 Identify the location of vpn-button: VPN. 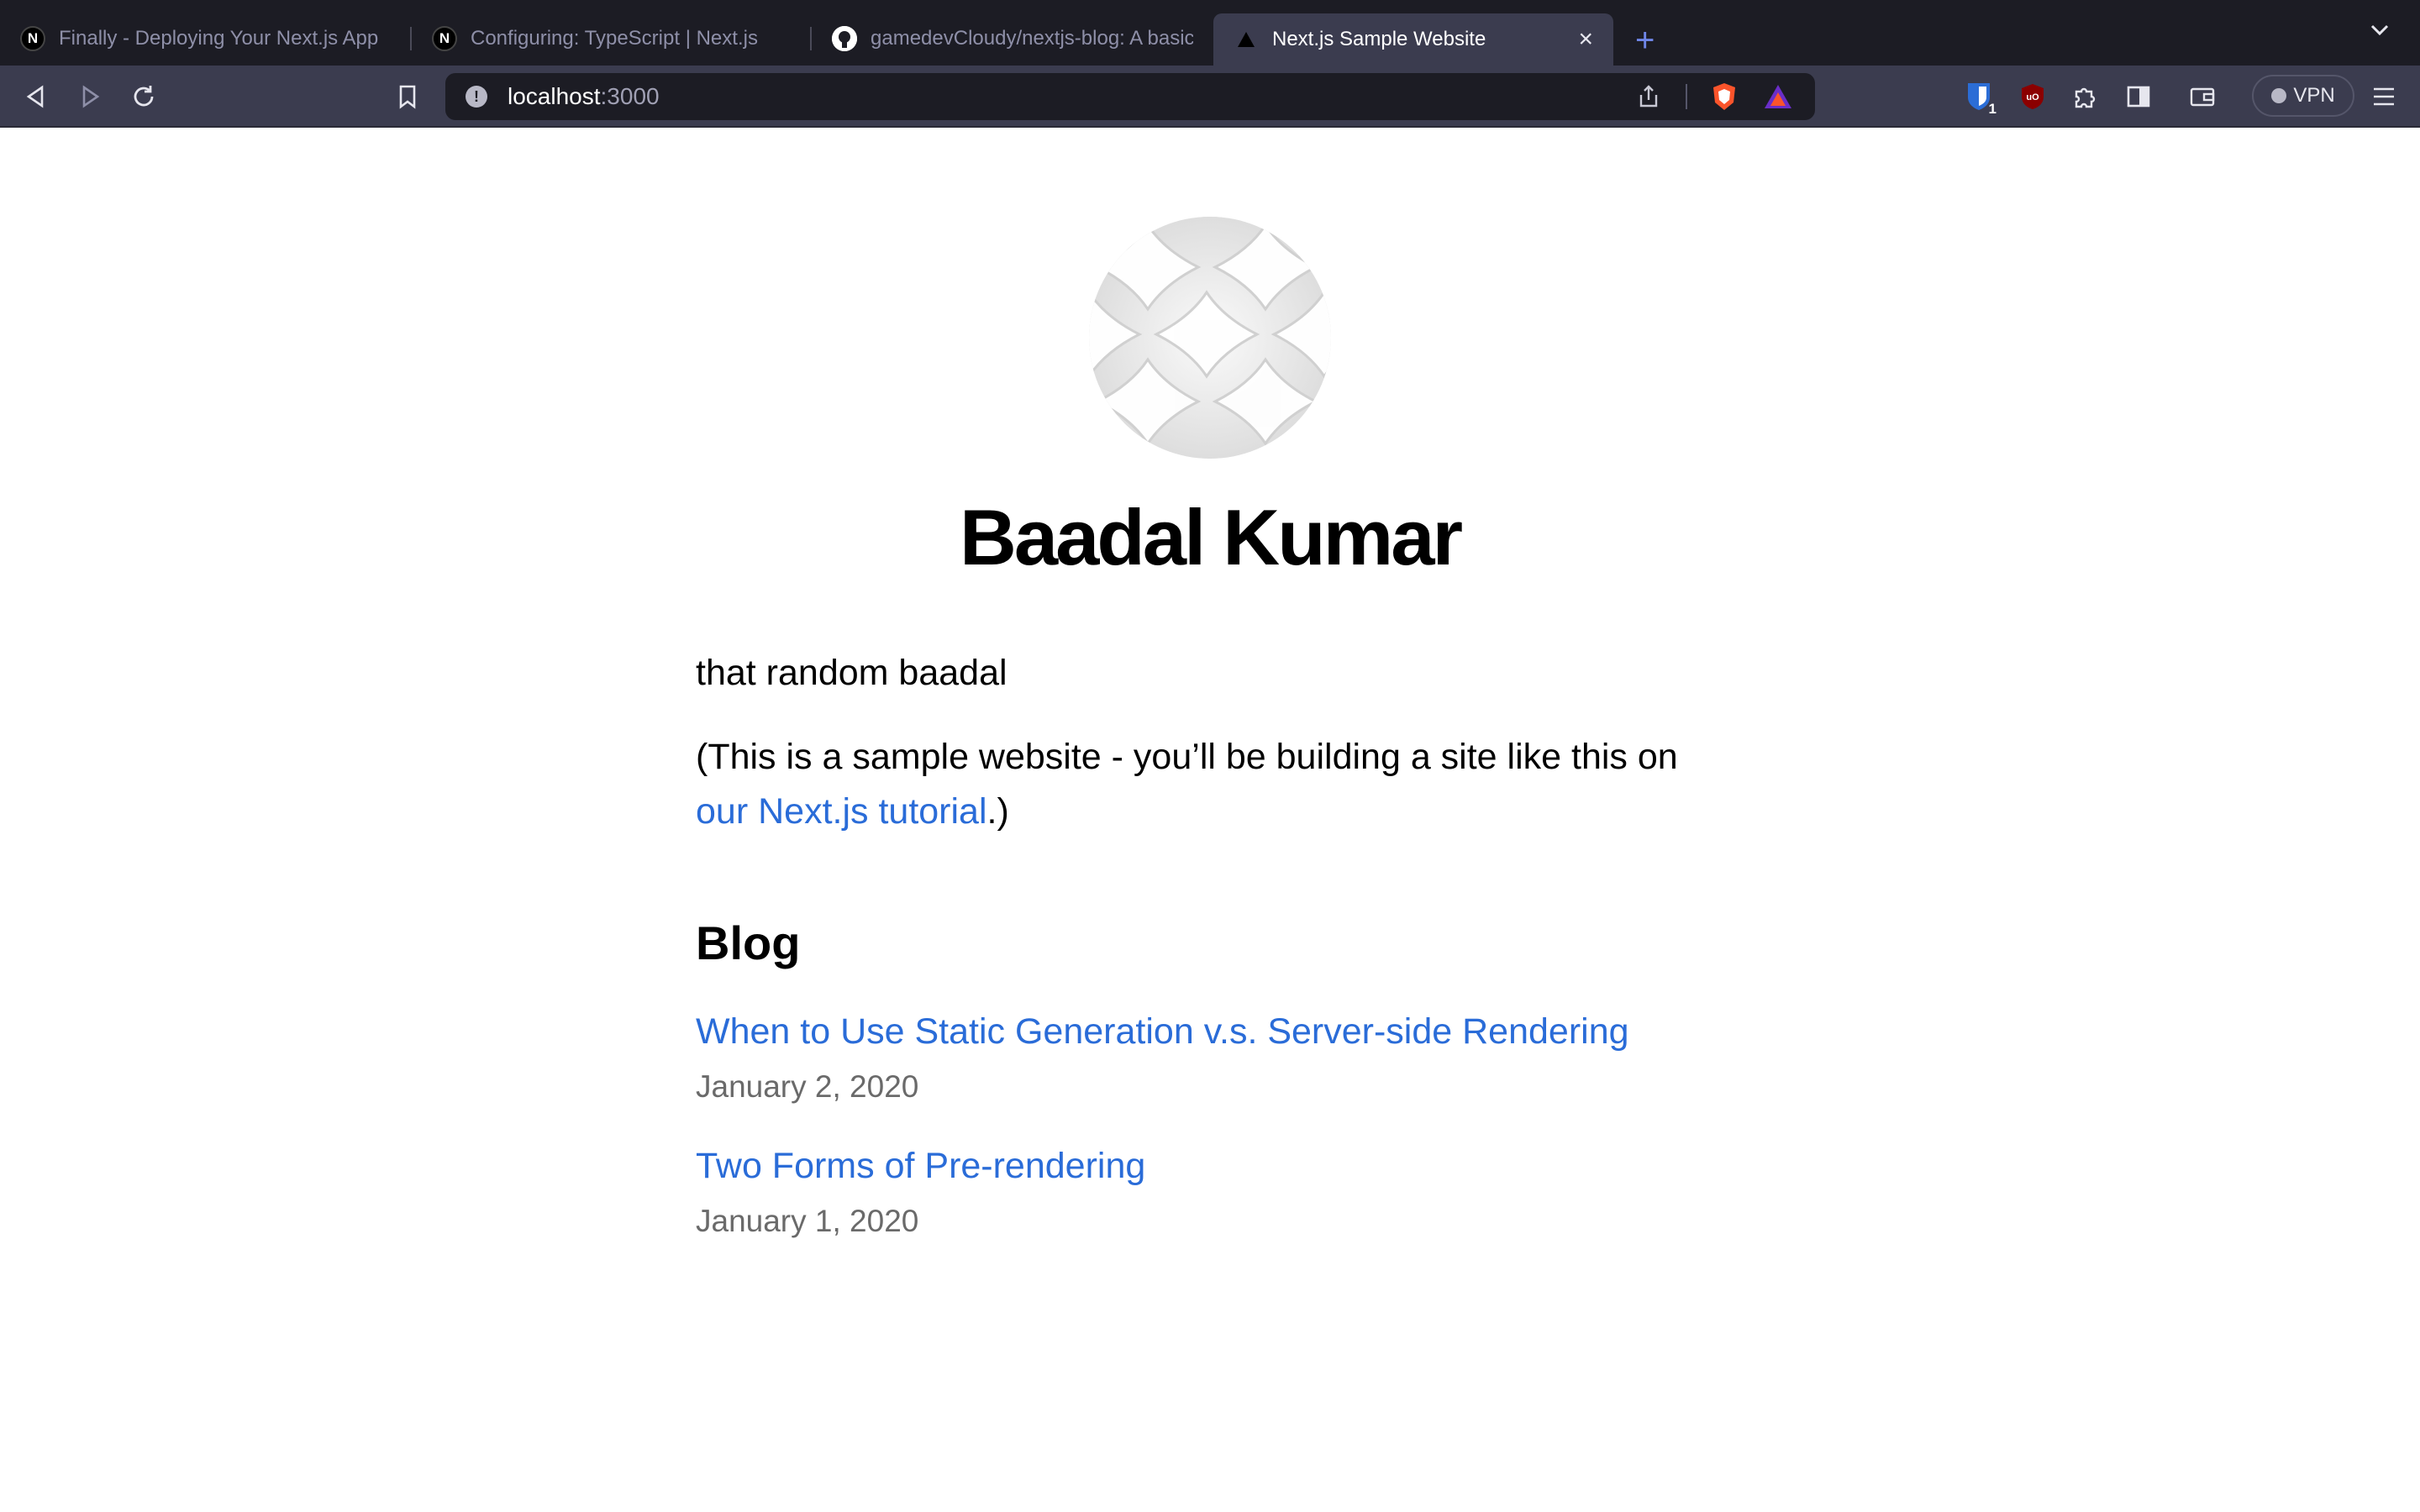
(2303, 96).